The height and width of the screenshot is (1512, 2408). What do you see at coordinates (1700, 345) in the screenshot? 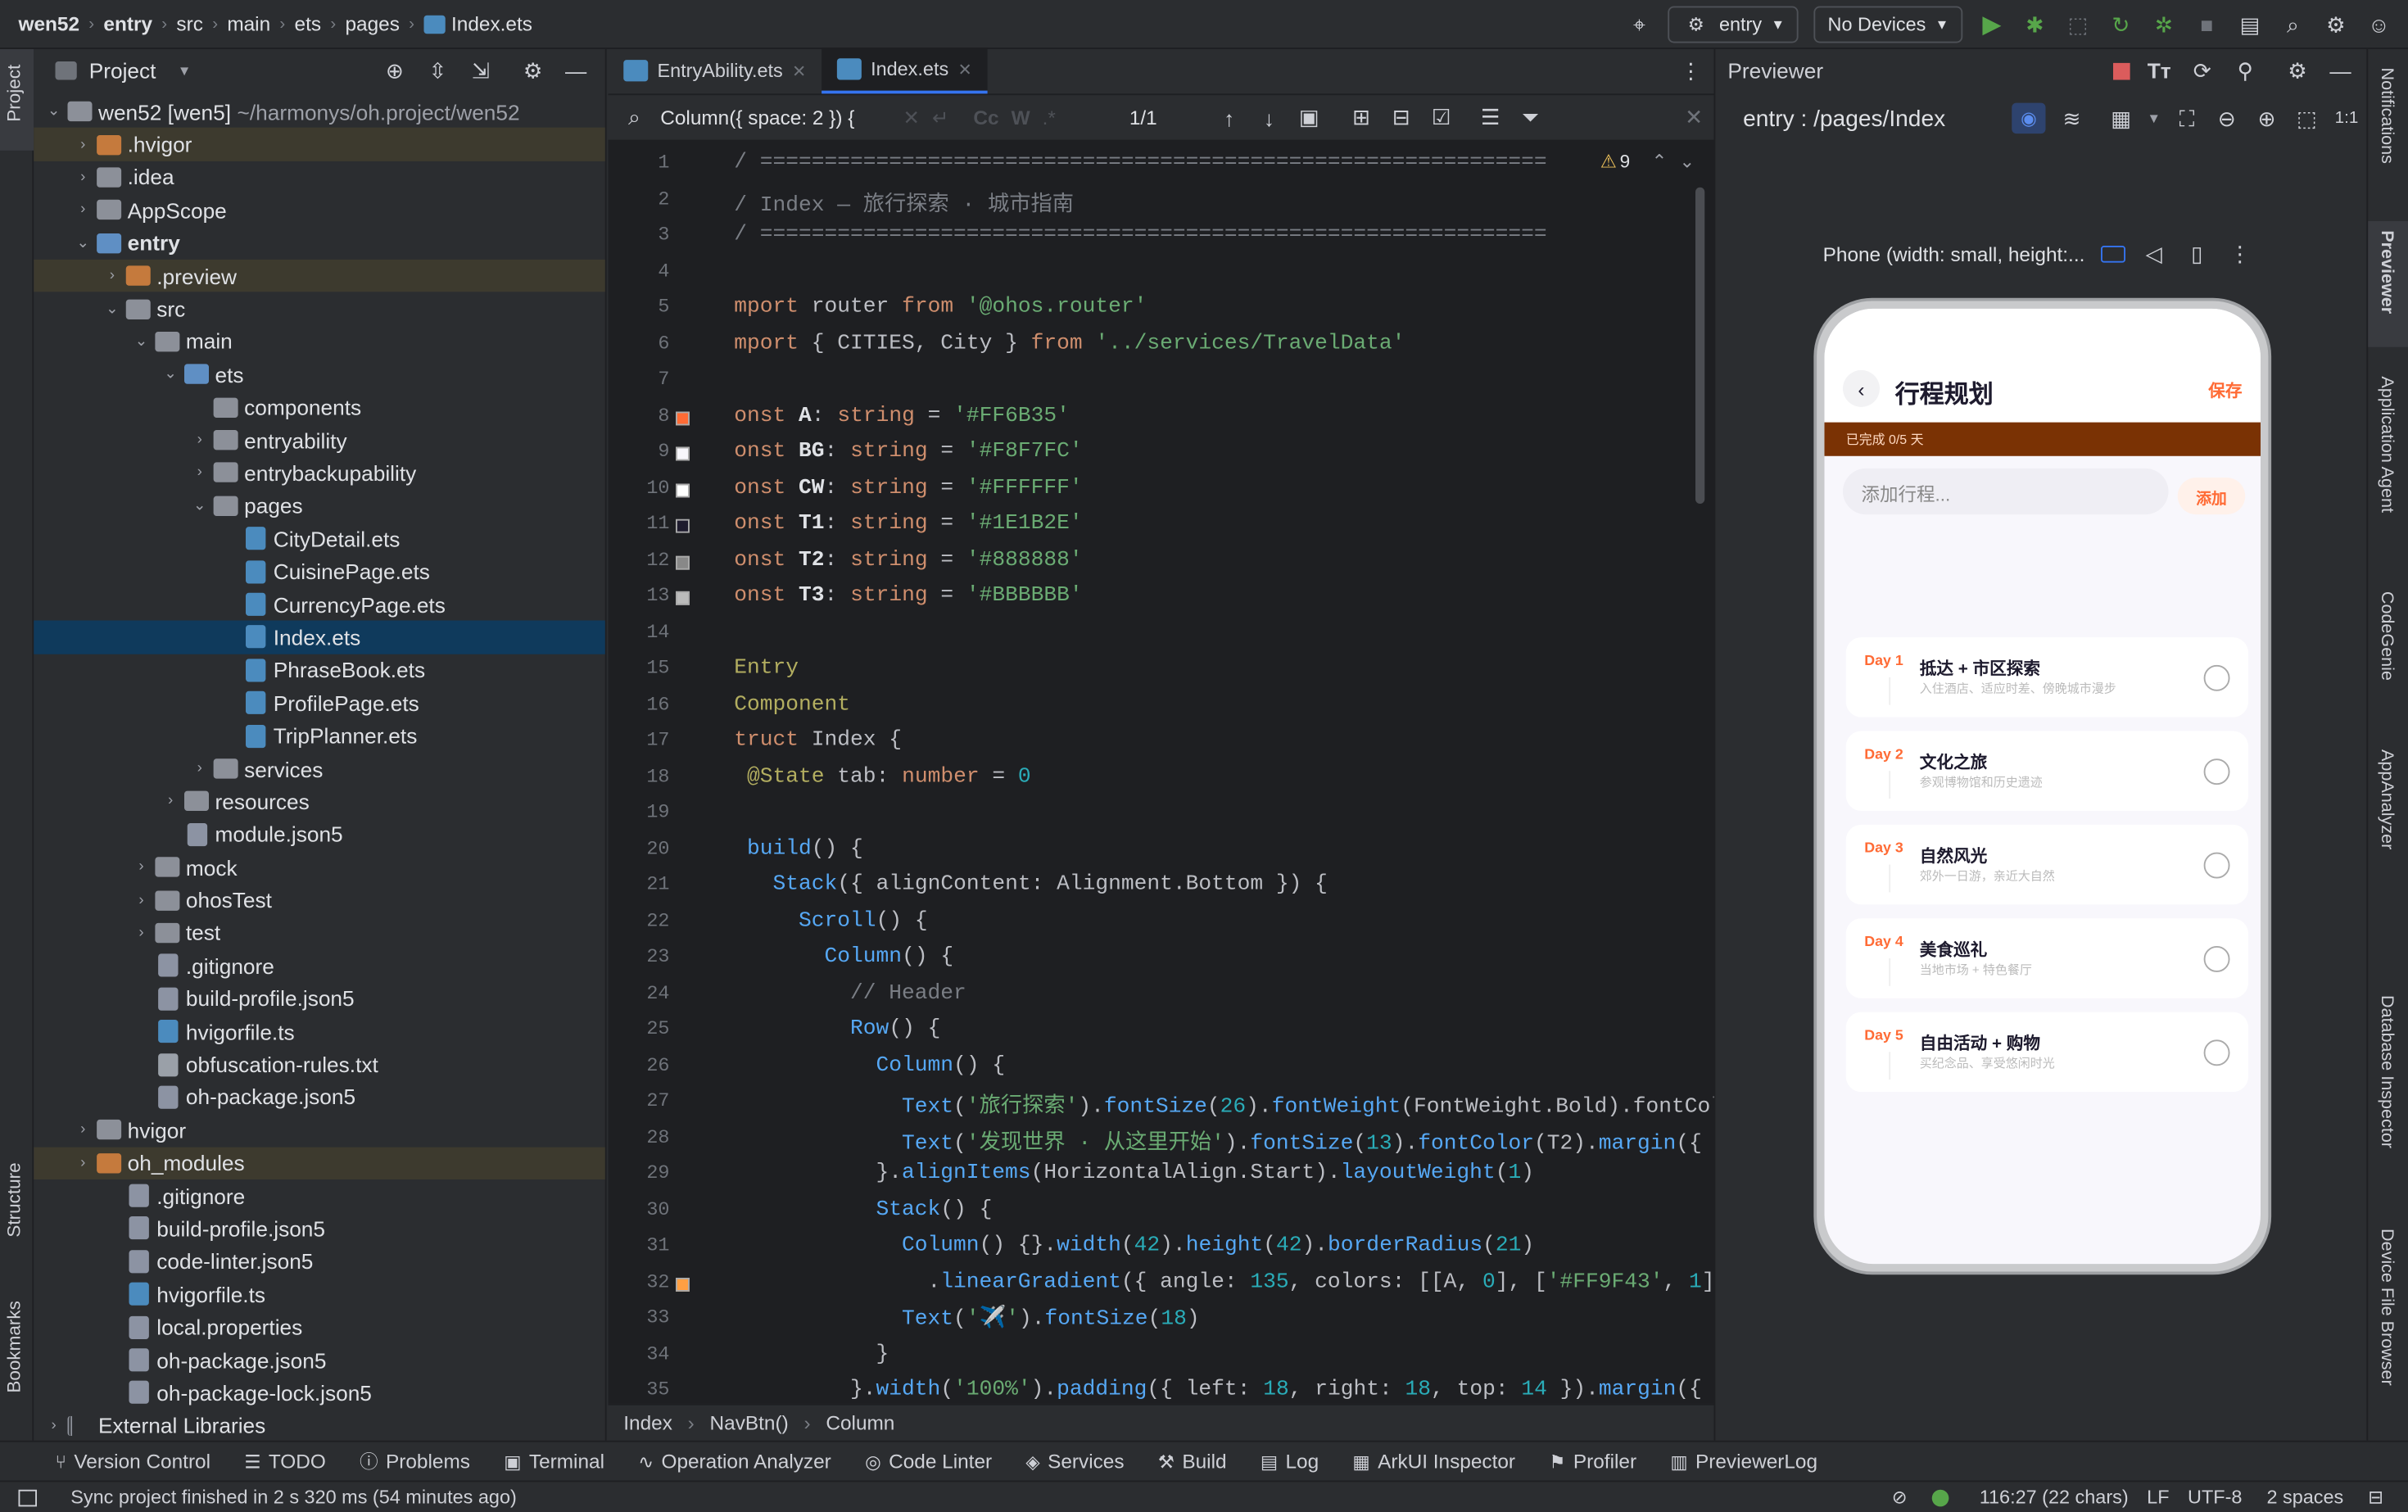
I see `editor-scrollbar` at bounding box center [1700, 345].